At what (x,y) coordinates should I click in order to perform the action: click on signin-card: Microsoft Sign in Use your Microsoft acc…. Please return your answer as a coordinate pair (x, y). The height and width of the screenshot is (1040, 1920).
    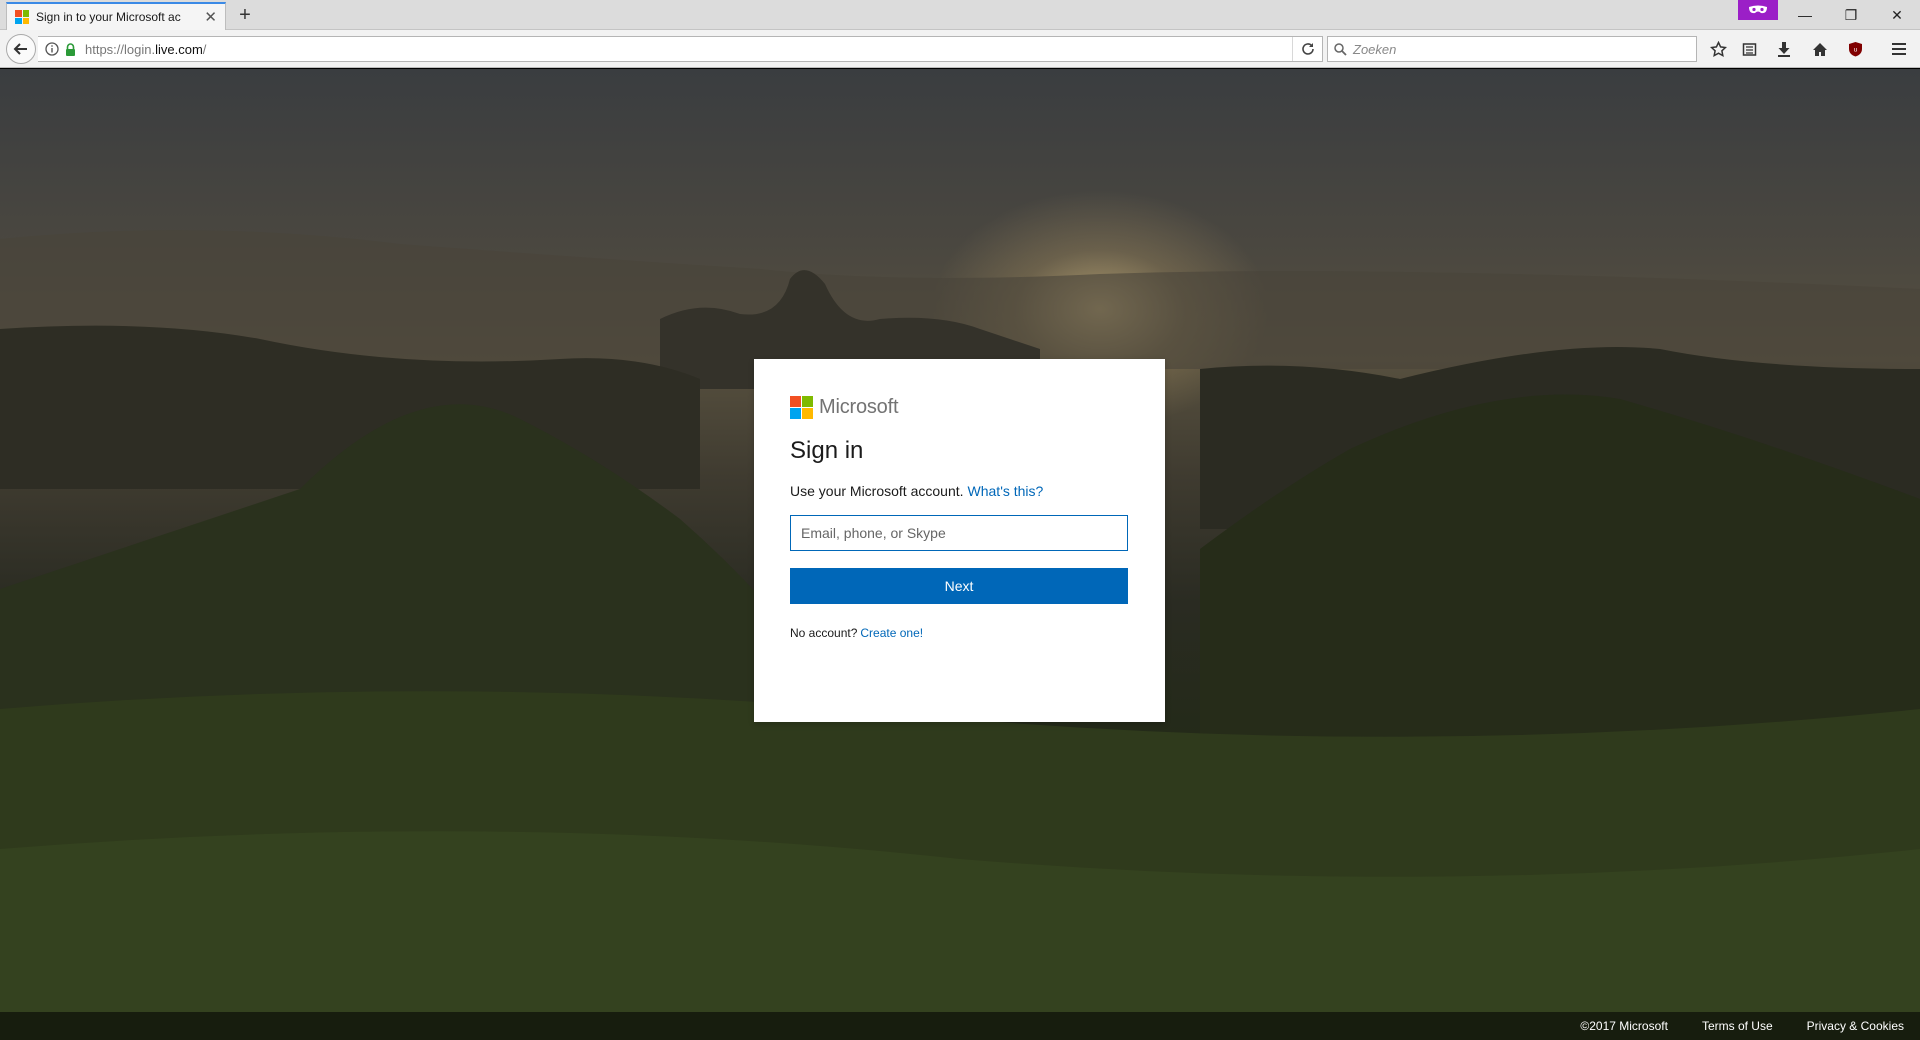
    Looking at the image, I should click on (959, 540).